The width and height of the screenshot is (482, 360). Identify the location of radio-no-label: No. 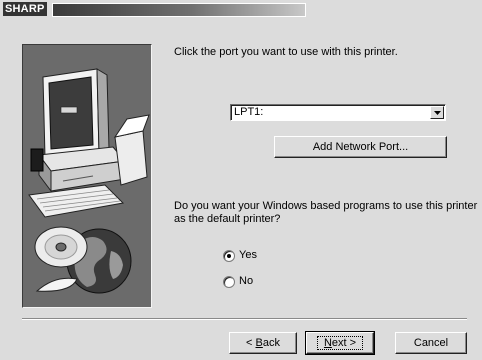
(246, 281).